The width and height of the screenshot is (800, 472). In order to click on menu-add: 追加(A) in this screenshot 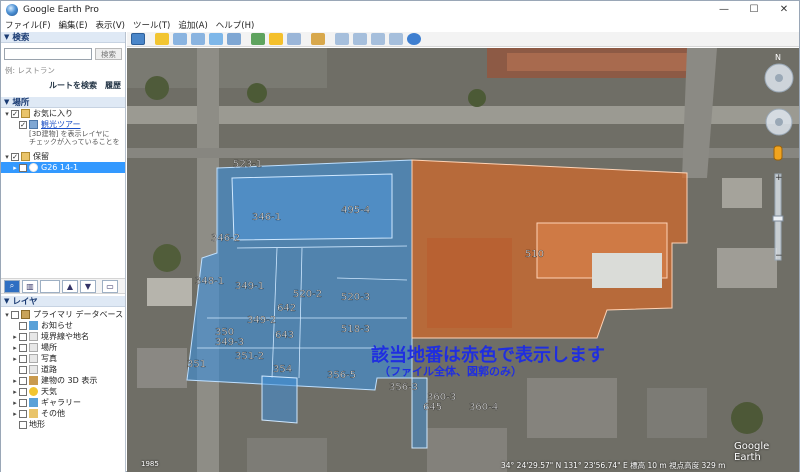, I will do `click(192, 25)`.